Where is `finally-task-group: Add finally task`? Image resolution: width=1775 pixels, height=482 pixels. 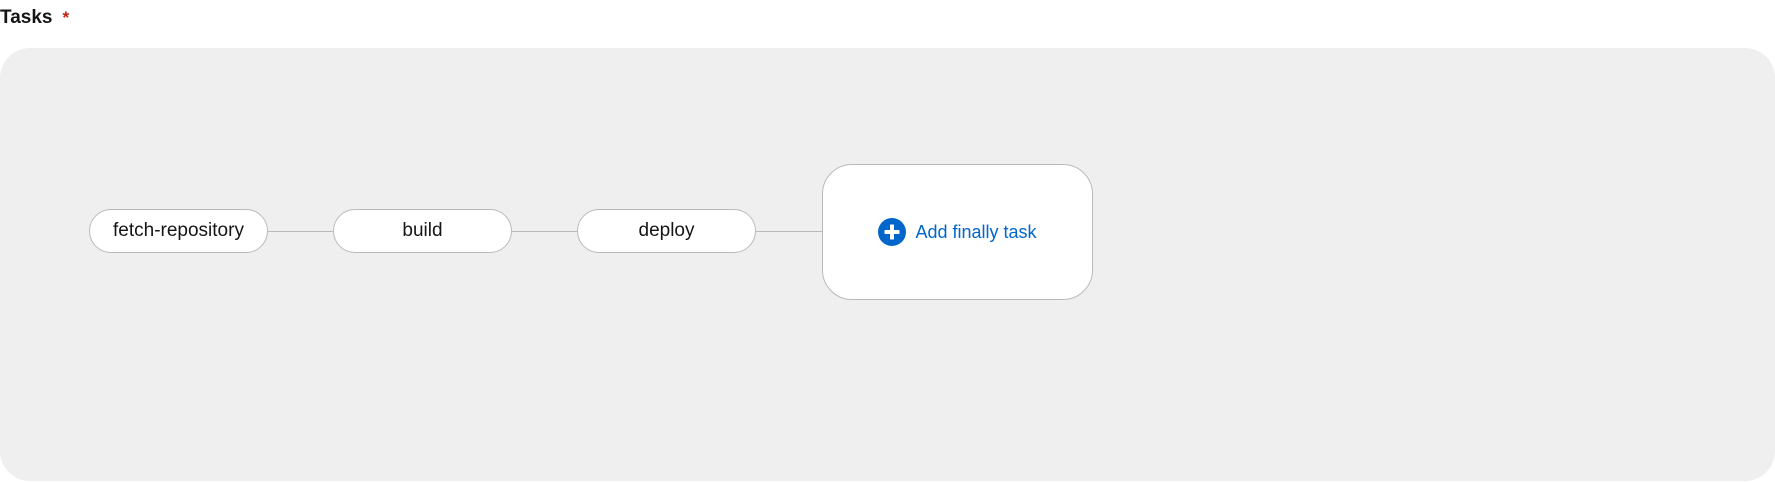
finally-task-group: Add finally task is located at coordinates (957, 232).